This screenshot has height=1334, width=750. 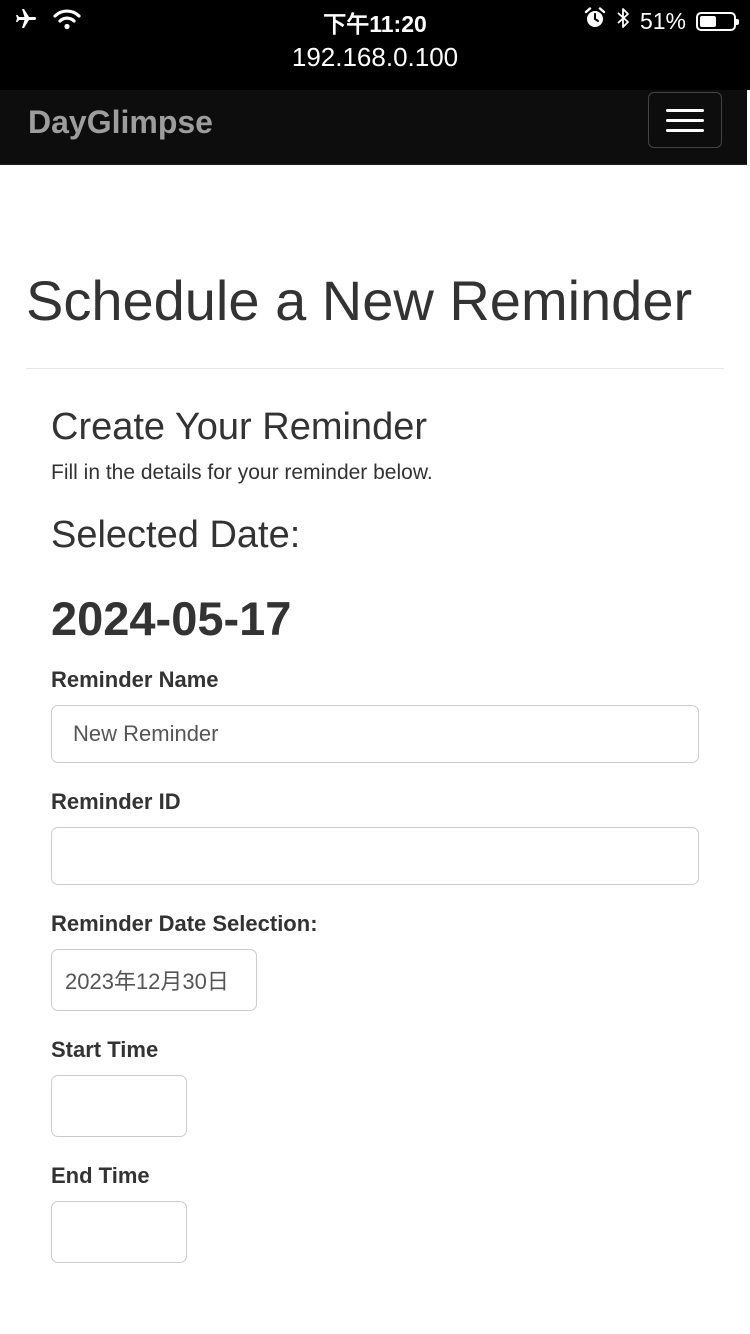 What do you see at coordinates (717, 21) in the screenshot?
I see `battery-icon` at bounding box center [717, 21].